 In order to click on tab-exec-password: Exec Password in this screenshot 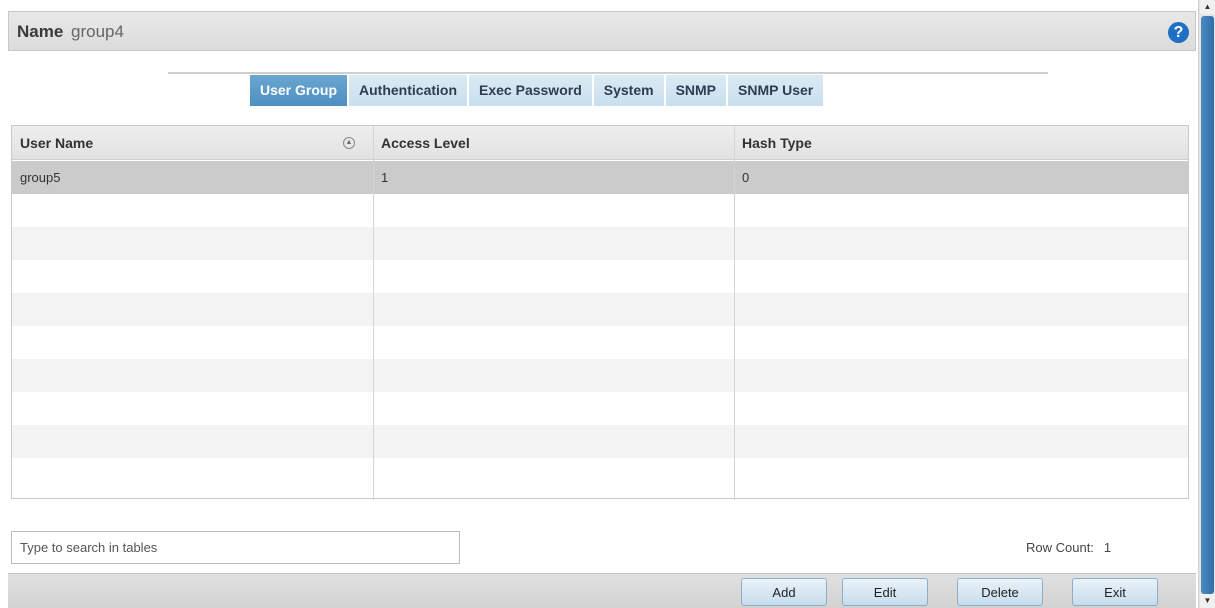, I will do `click(531, 90)`.